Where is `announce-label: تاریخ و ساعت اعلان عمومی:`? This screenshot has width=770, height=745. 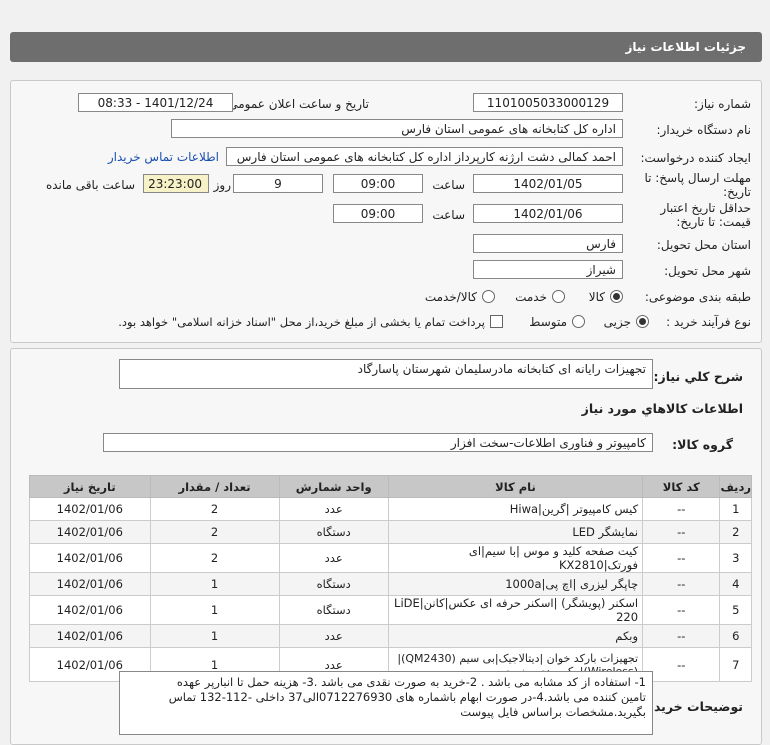 announce-label: تاریخ و ساعت اعلان عمومی: is located at coordinates (296, 104).